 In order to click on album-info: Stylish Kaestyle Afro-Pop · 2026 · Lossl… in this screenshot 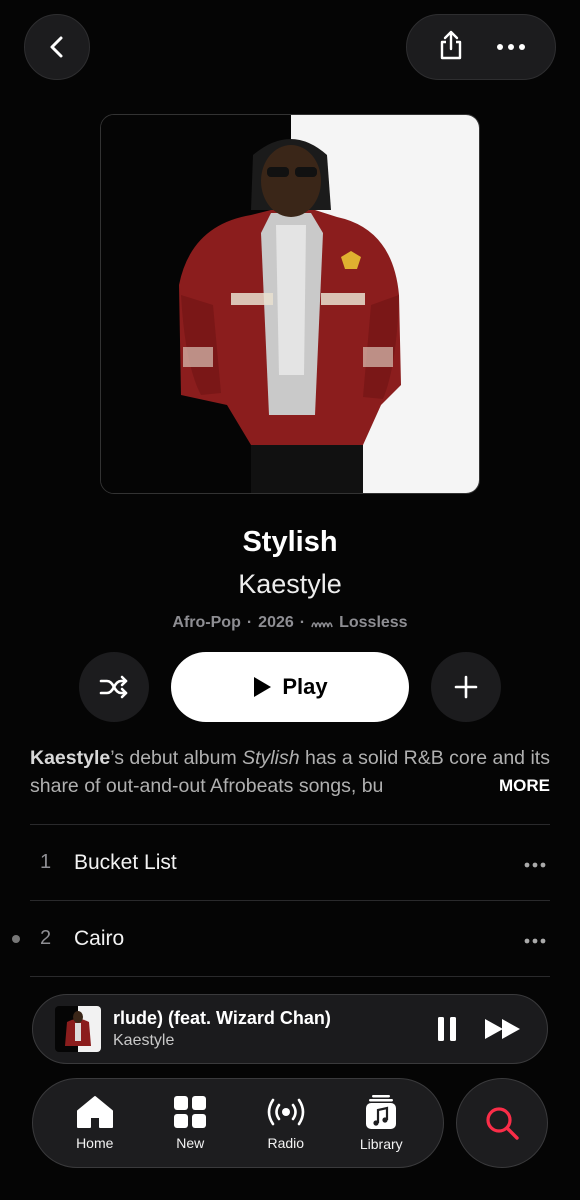, I will do `click(290, 579)`.